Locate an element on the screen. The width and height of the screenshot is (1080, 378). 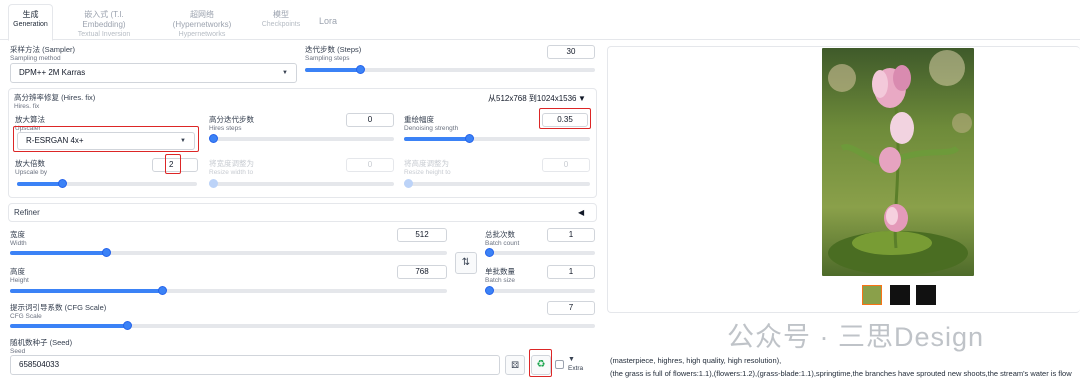
label-zh: 重绘幅度 is located at coordinates (419, 119).